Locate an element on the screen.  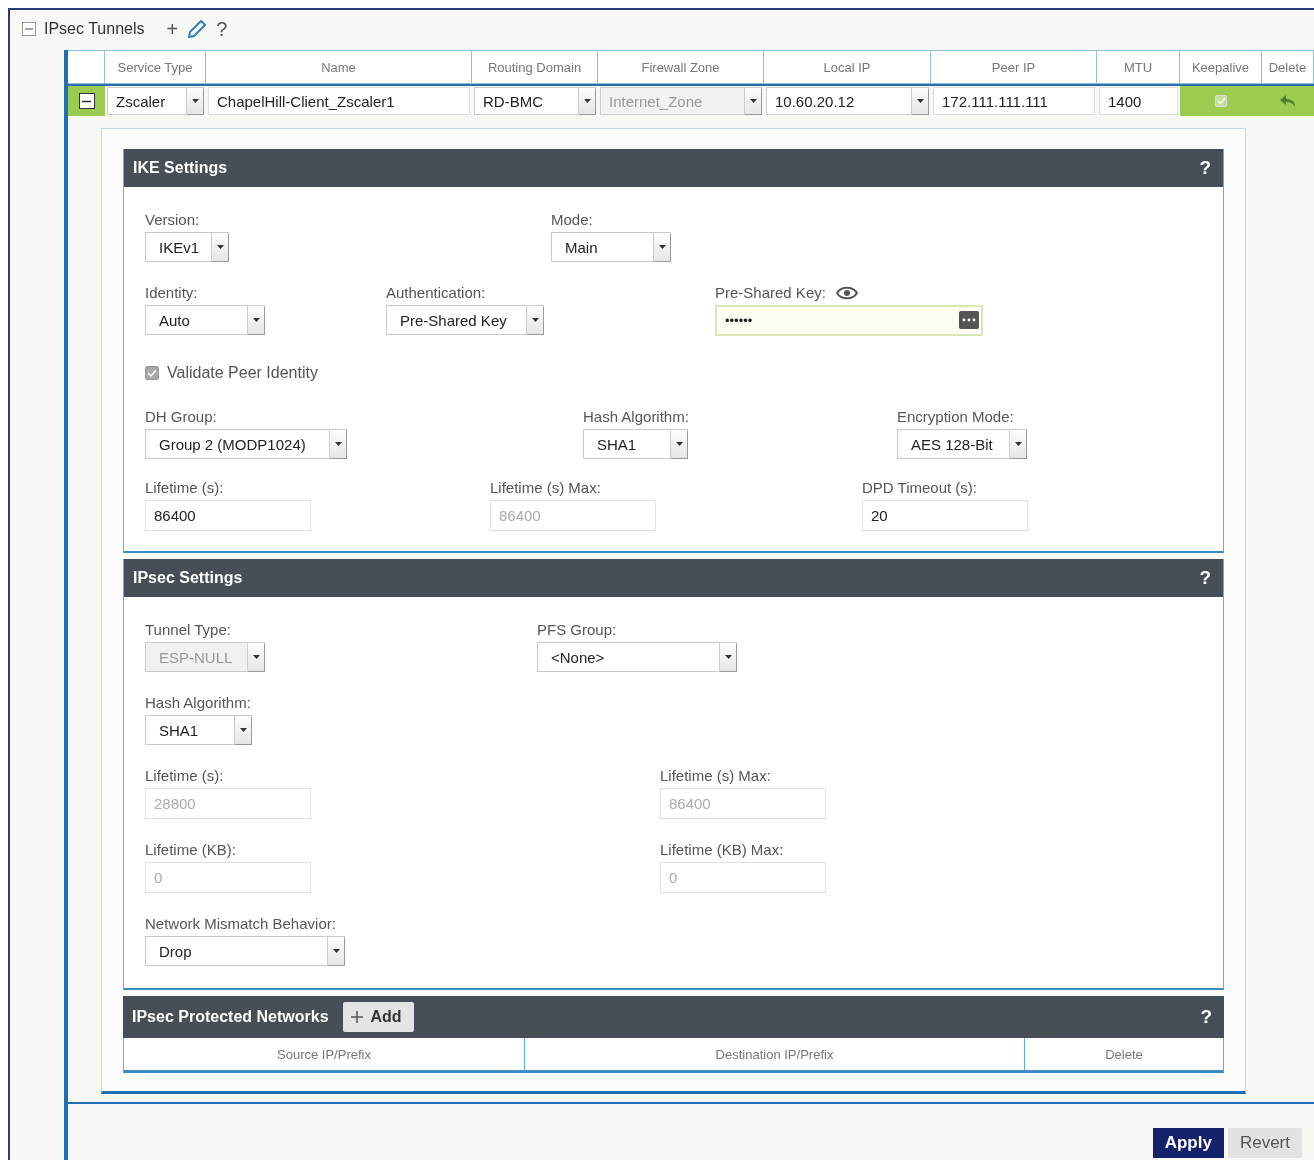
footer-button: Revert is located at coordinates (1264, 1143).